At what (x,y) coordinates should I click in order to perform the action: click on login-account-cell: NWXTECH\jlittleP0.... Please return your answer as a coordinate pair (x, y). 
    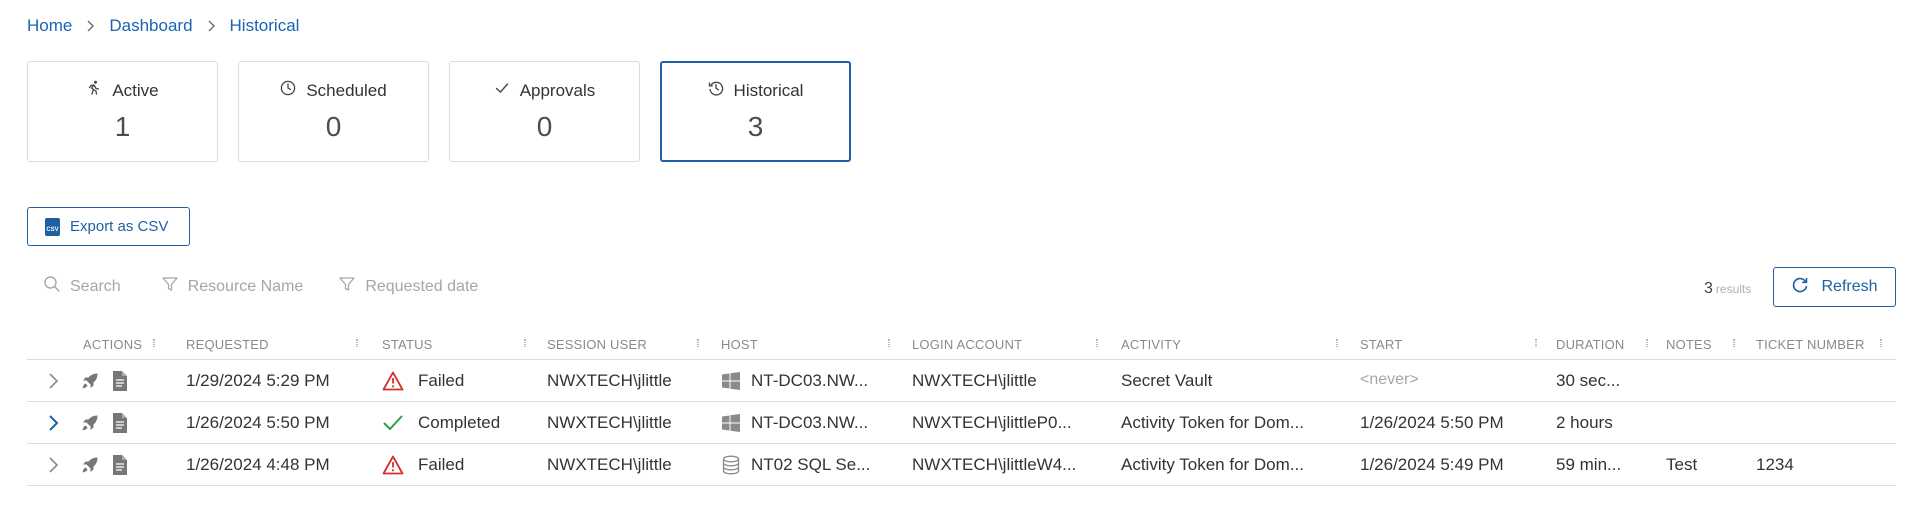
    Looking at the image, I should click on (992, 422).